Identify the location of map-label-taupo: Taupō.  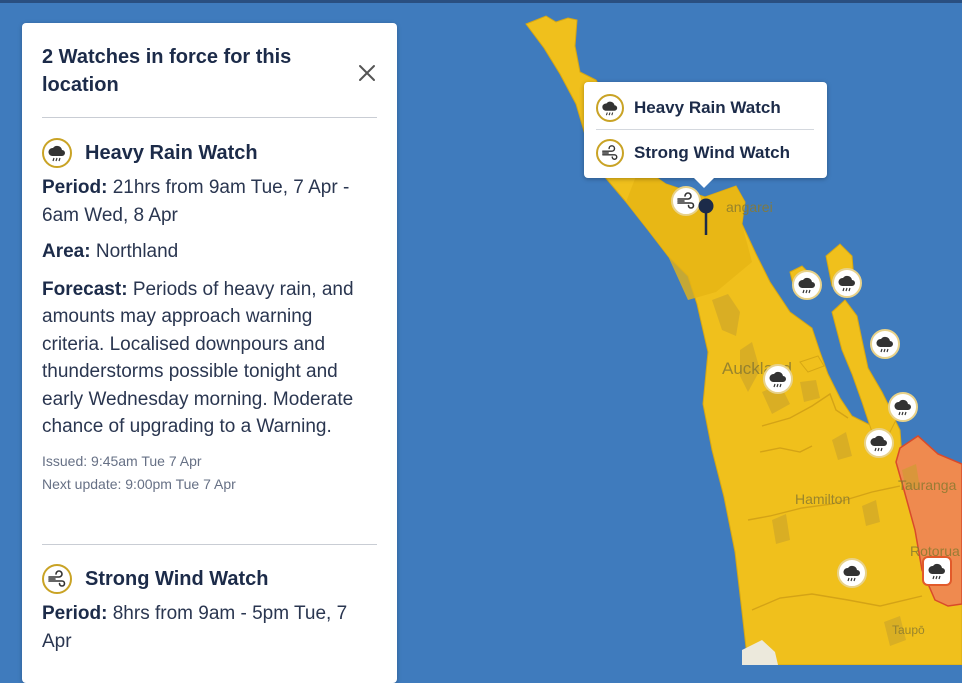
(908, 630).